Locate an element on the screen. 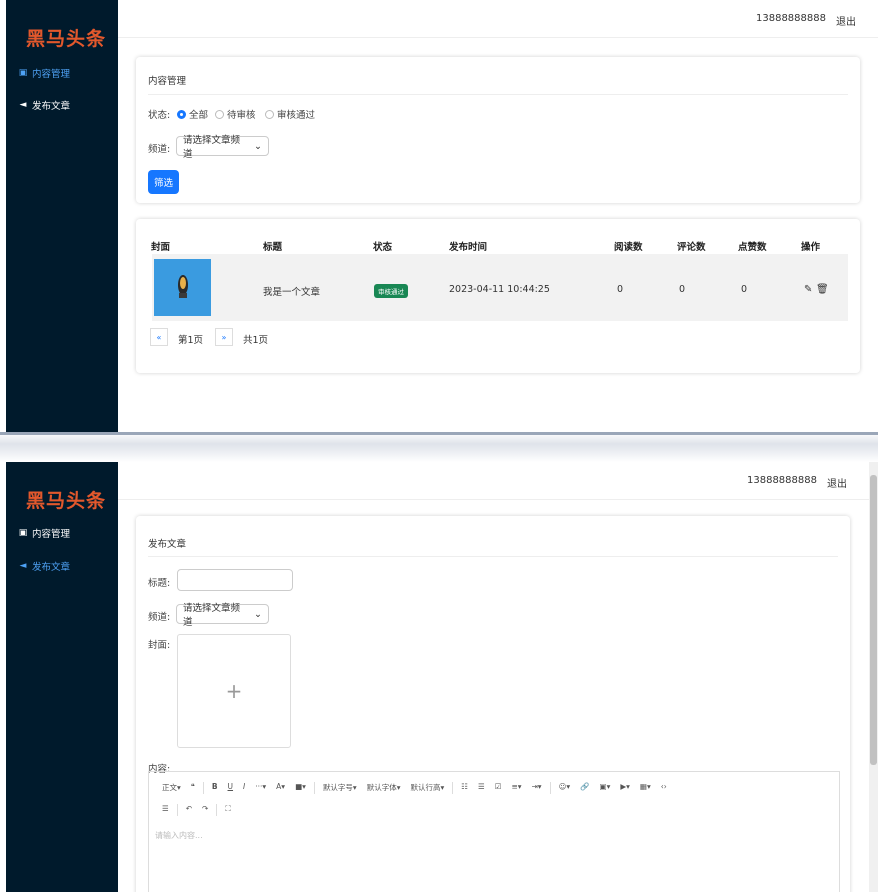  card-title: 内容管理 is located at coordinates (167, 81).